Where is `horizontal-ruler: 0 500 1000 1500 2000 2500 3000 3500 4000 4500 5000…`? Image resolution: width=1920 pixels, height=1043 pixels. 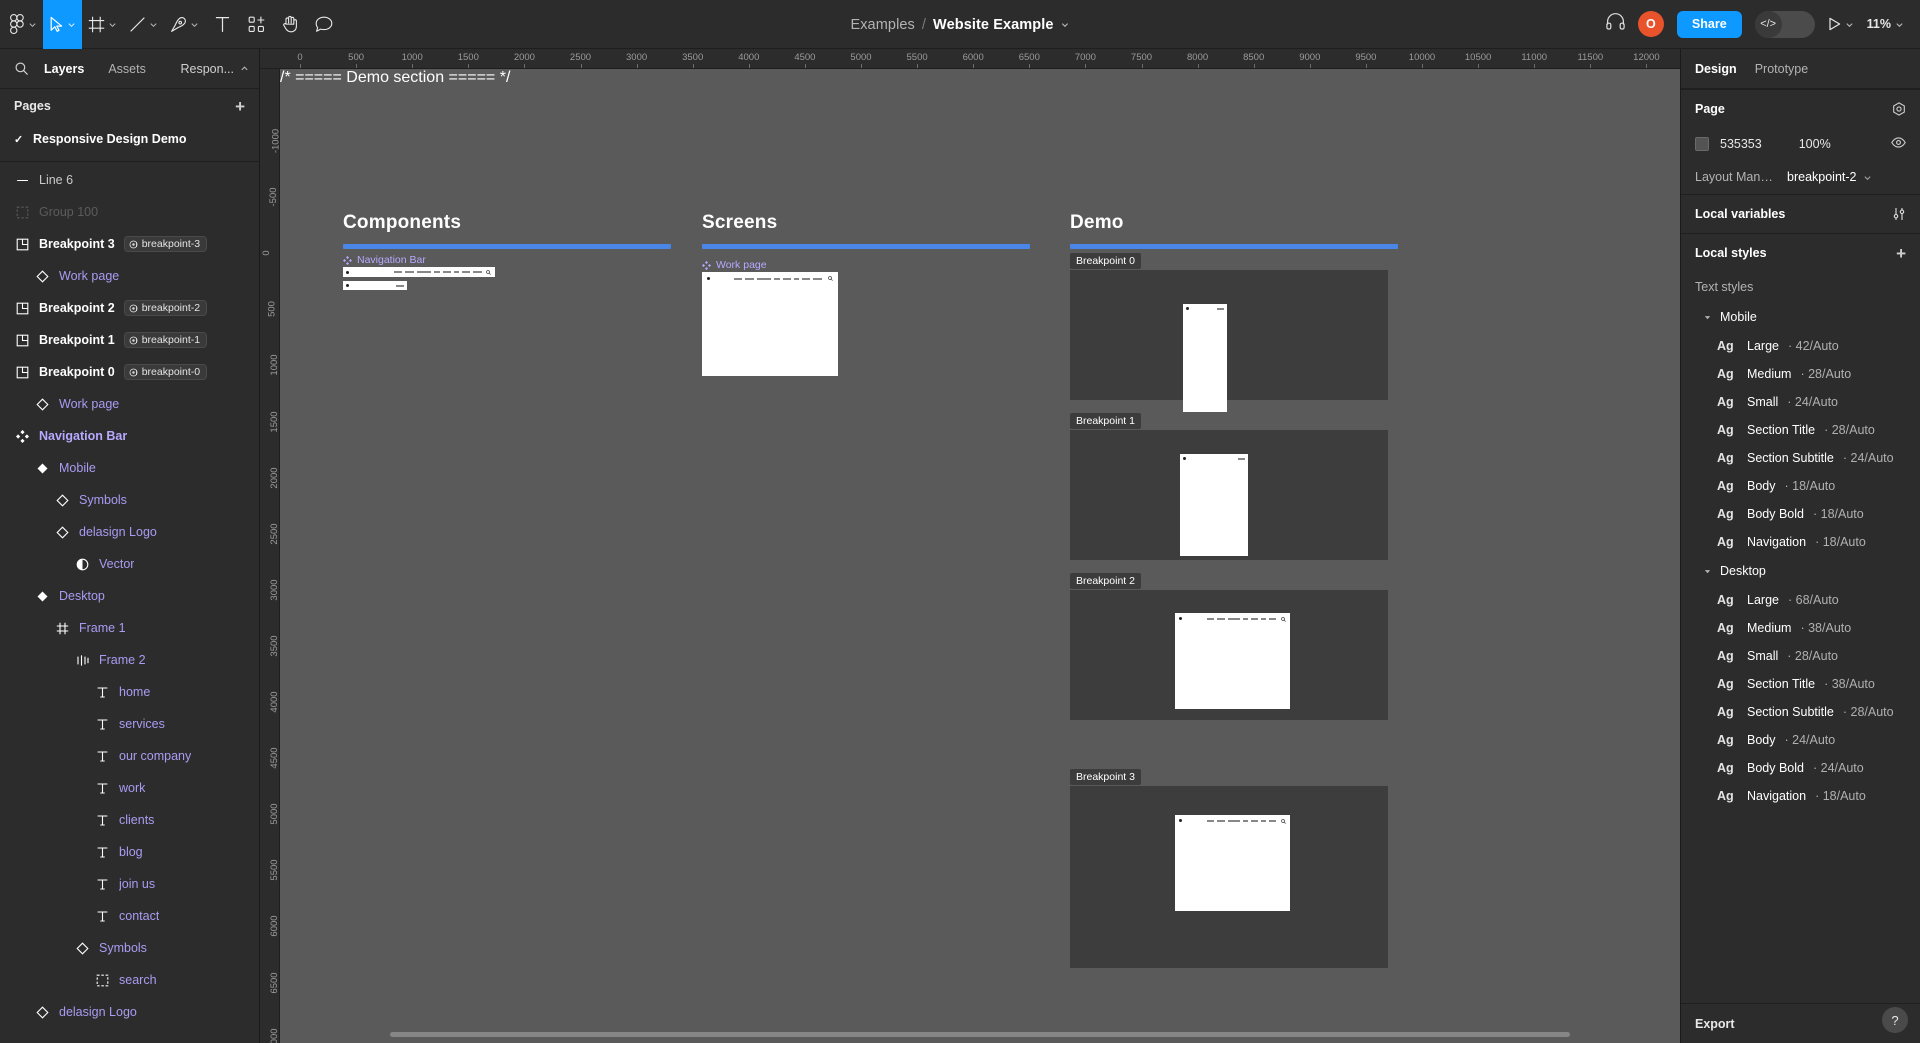 horizontal-ruler: 0 500 1000 1500 2000 2500 3000 3500 4000 4500 5000… is located at coordinates (970, 59).